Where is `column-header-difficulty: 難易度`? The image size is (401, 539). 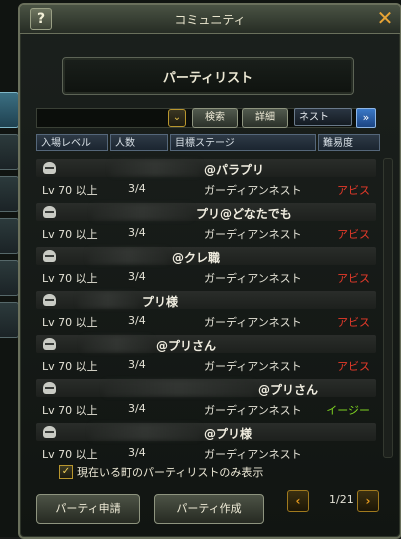 column-header-difficulty: 難易度 is located at coordinates (349, 142).